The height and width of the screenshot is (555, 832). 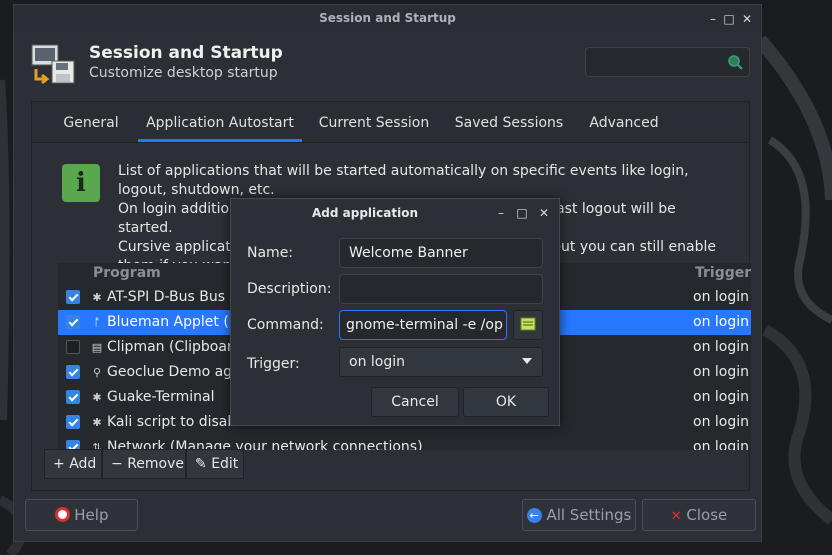 What do you see at coordinates (423, 325) in the screenshot?
I see `command-field: gnome-terminal -e /op` at bounding box center [423, 325].